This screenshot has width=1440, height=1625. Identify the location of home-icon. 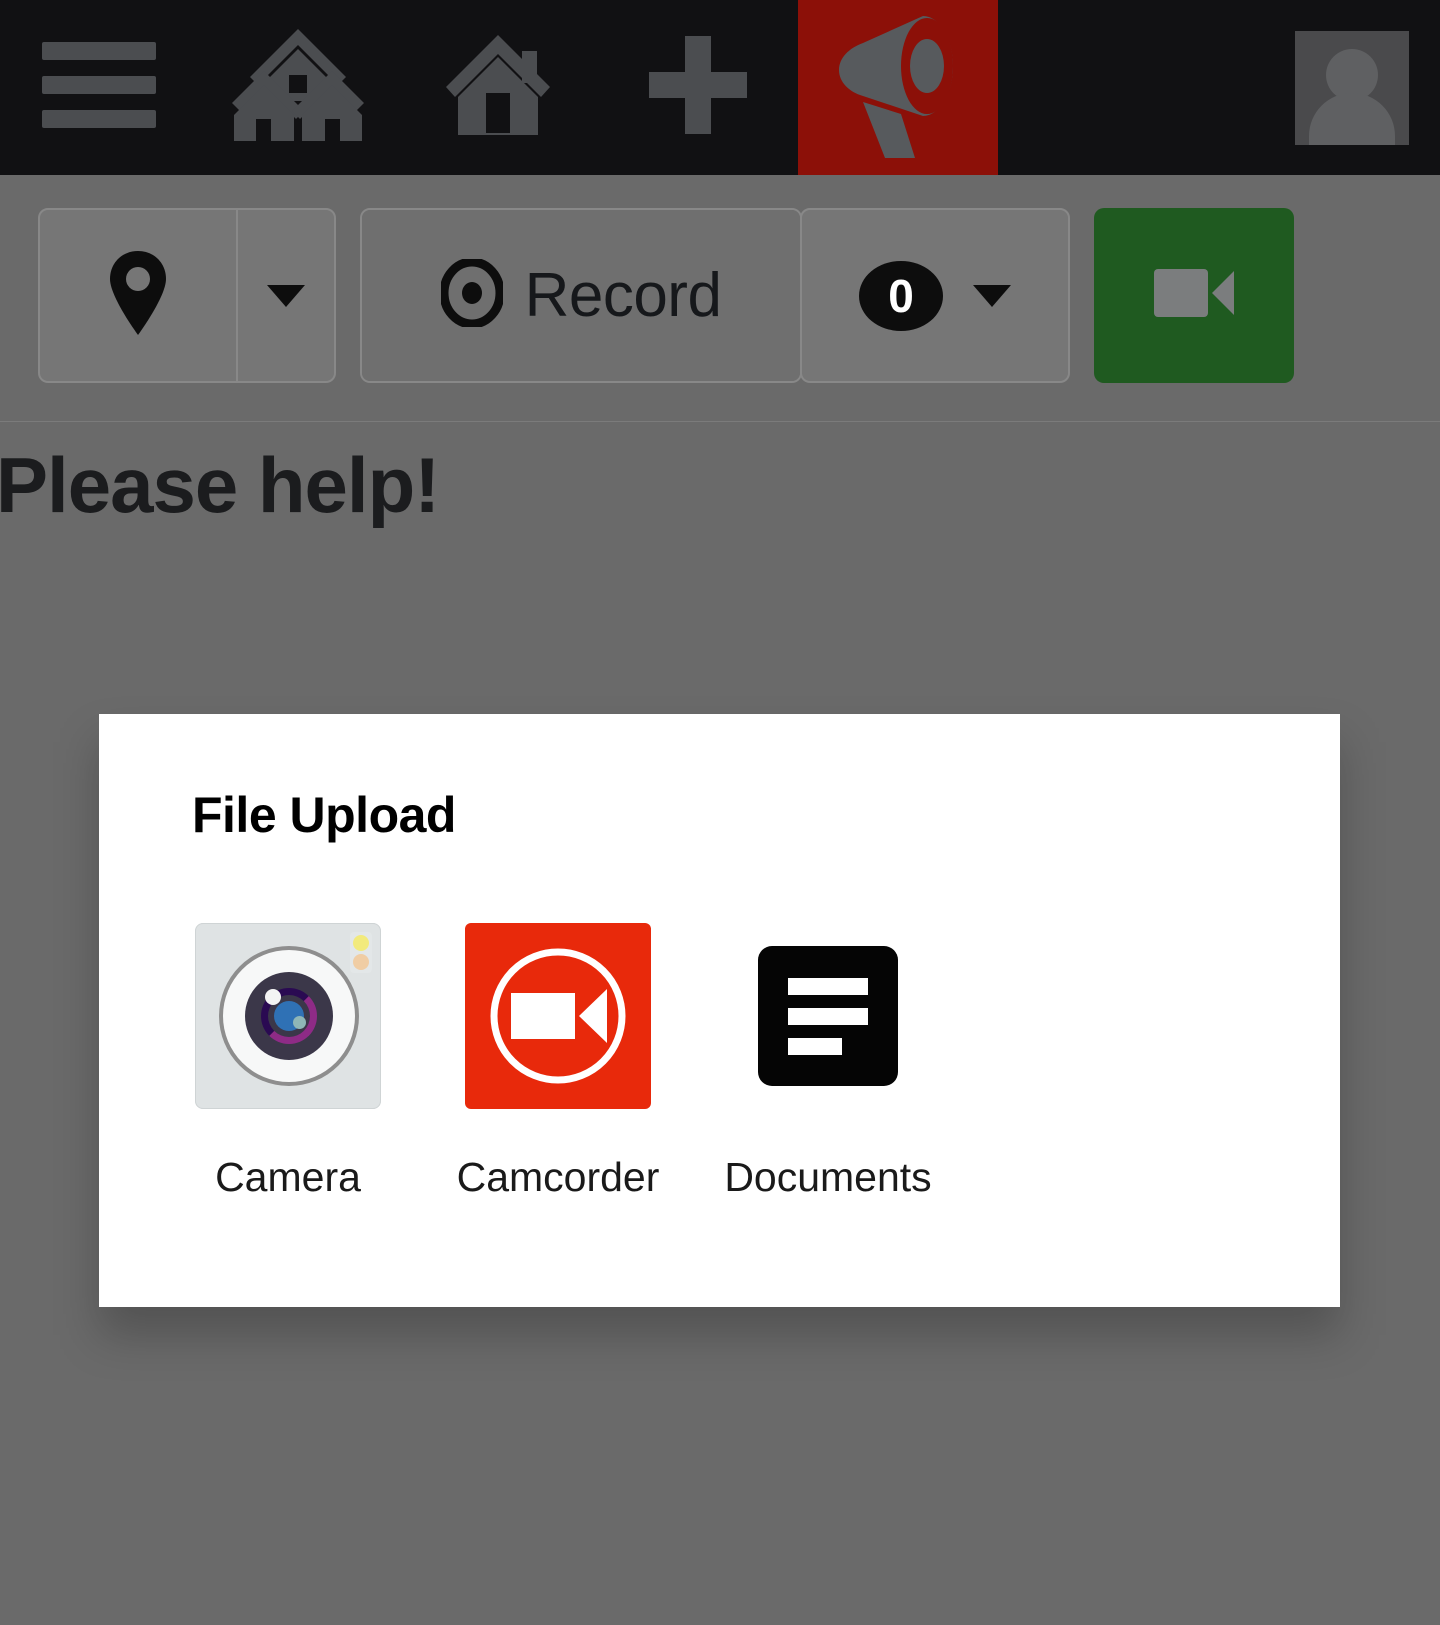
(498, 87).